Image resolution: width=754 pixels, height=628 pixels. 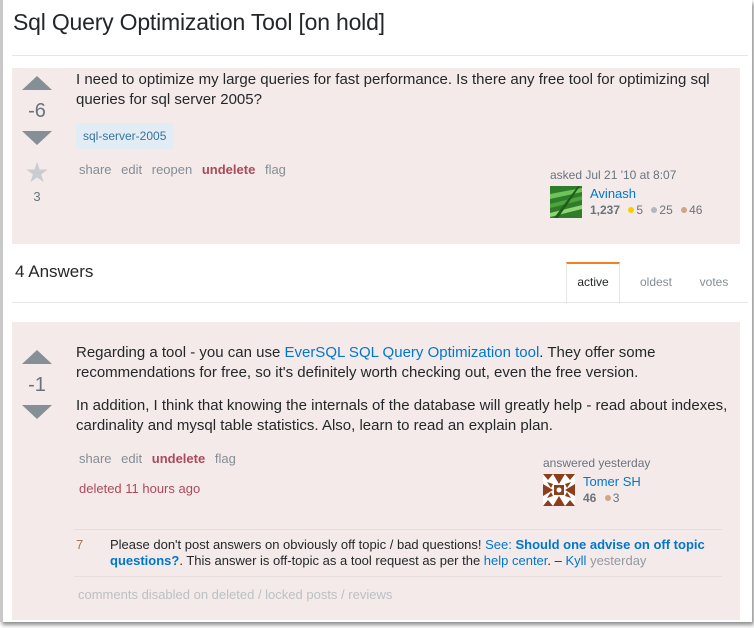 What do you see at coordinates (656, 282) in the screenshot?
I see `tab-oldest: oldest` at bounding box center [656, 282].